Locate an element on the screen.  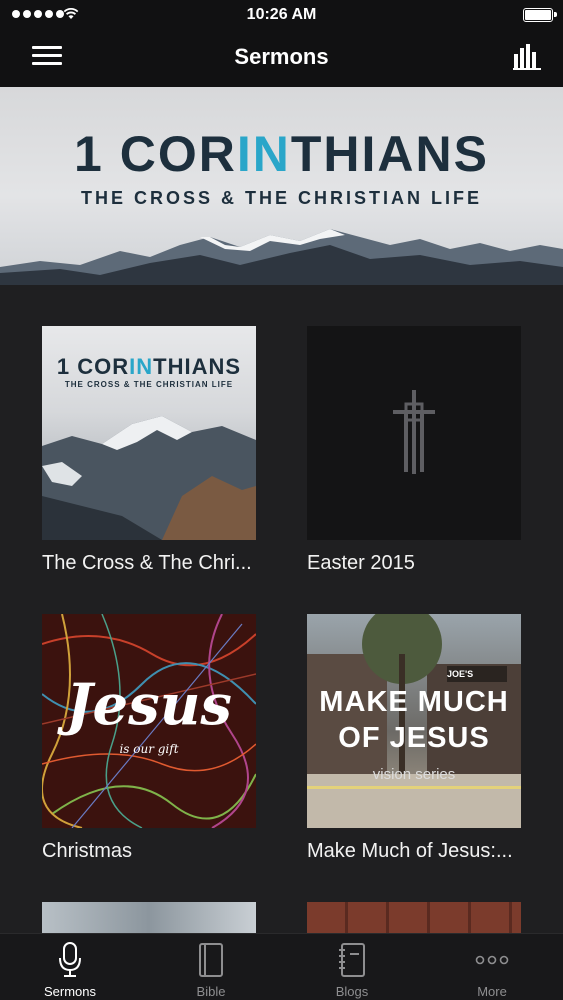
microphone-icon is located at coordinates (70, 959).